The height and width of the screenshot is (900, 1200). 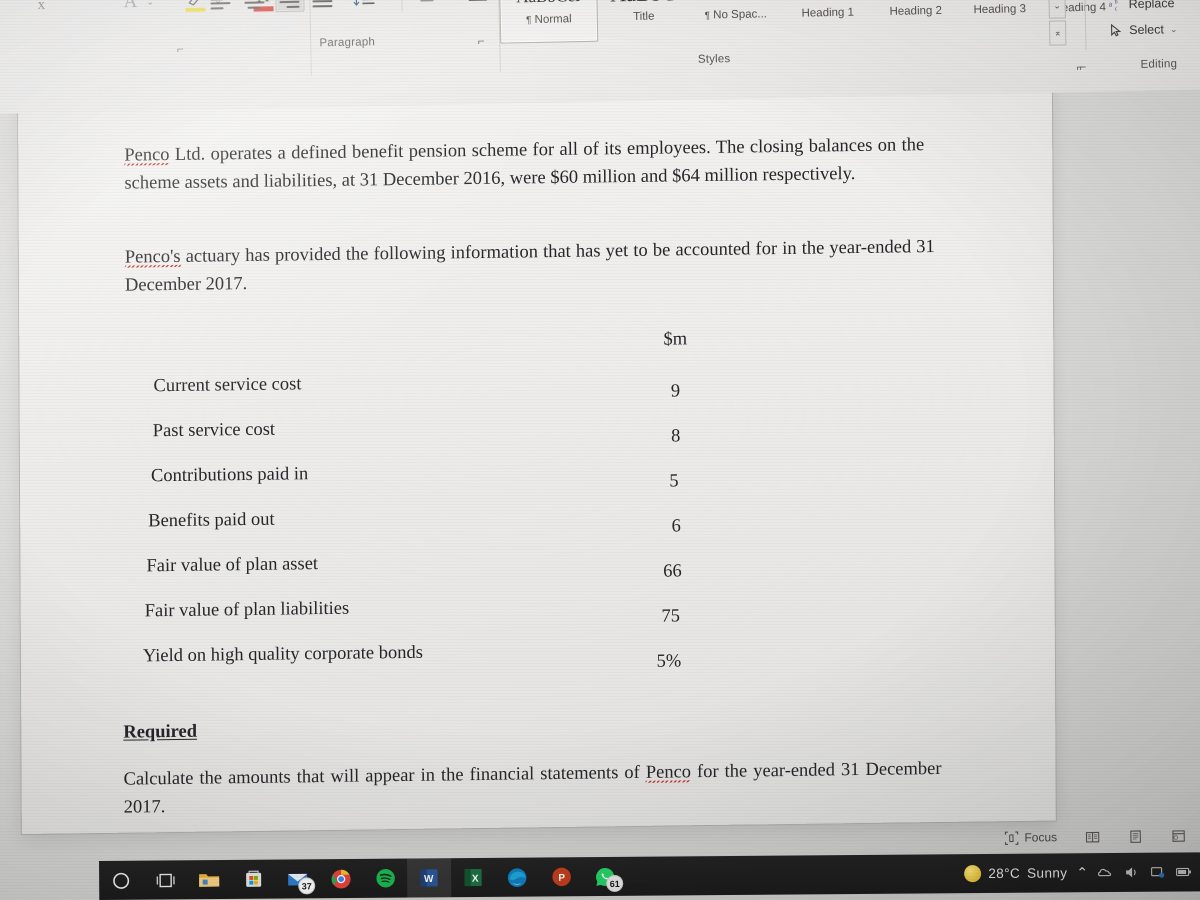 What do you see at coordinates (1183, 871) in the screenshot?
I see `battery-tray-icon` at bounding box center [1183, 871].